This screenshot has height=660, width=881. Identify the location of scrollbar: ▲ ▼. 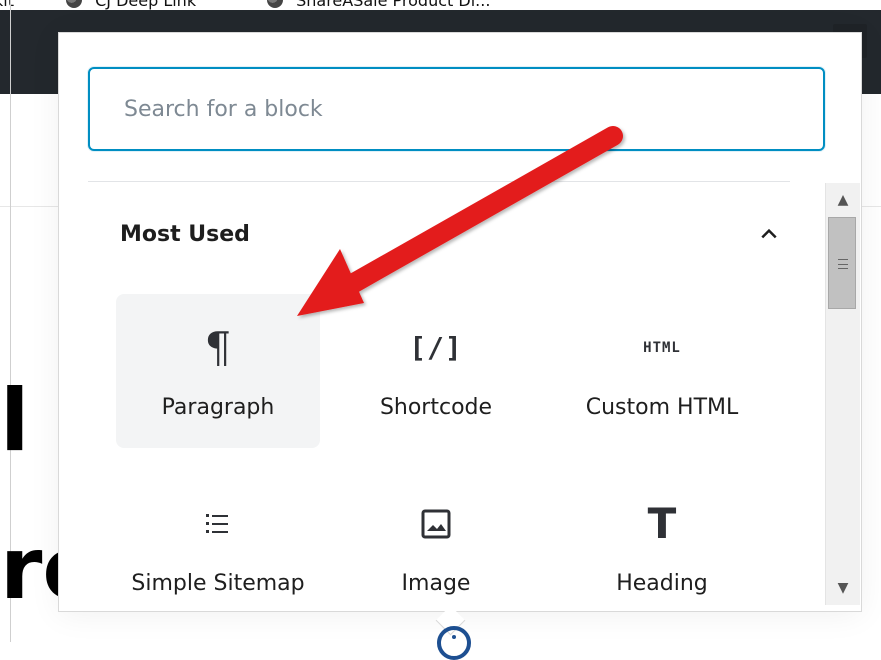
(842, 394).